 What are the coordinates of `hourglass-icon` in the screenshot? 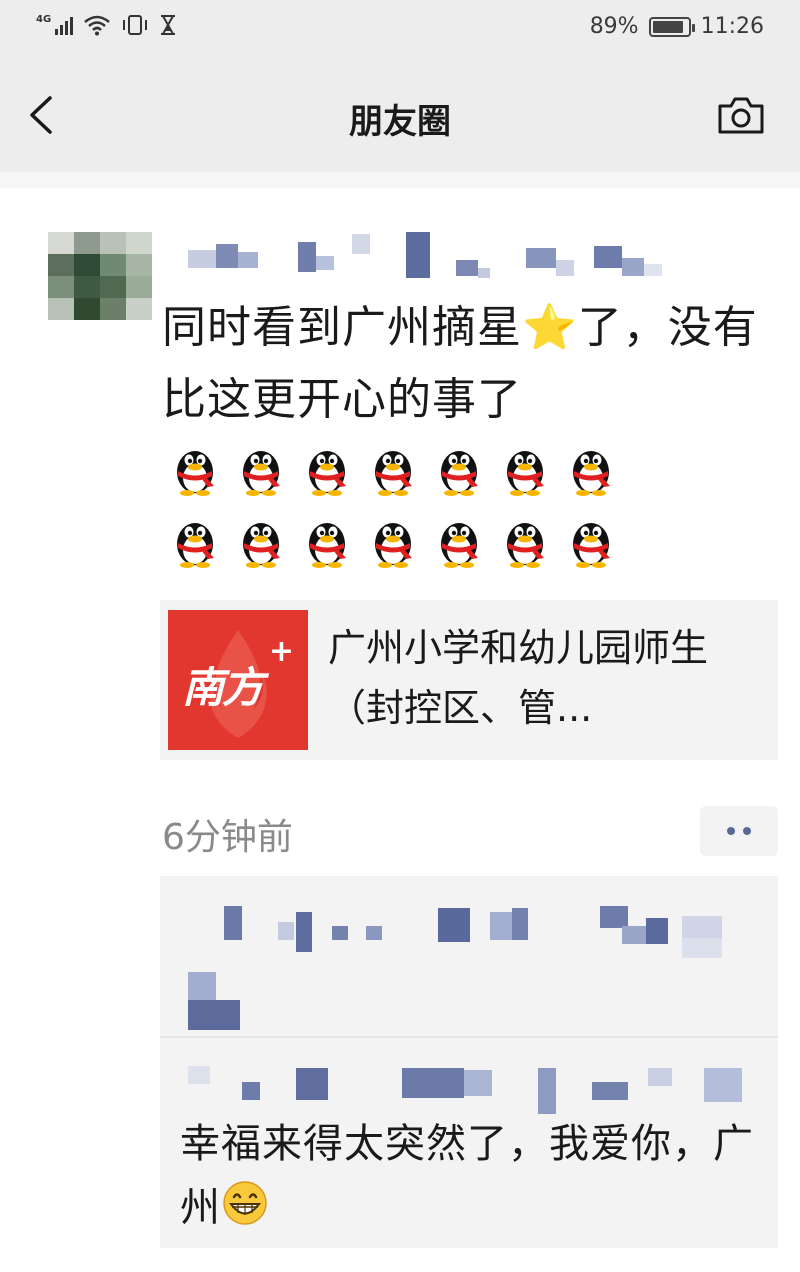 It's located at (168, 25).